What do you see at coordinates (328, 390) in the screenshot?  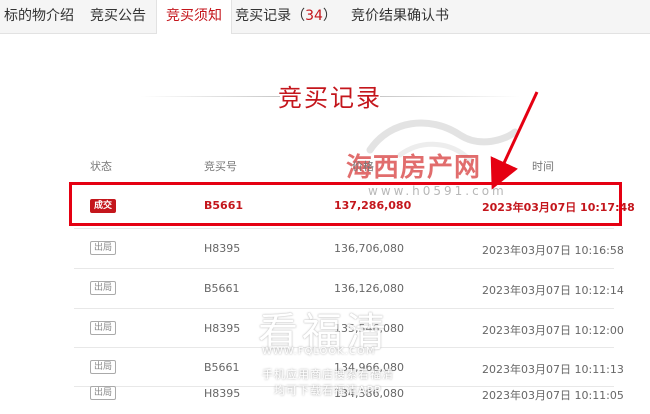 I see `watermark-tagline-2: 均可下载看福清APP` at bounding box center [328, 390].